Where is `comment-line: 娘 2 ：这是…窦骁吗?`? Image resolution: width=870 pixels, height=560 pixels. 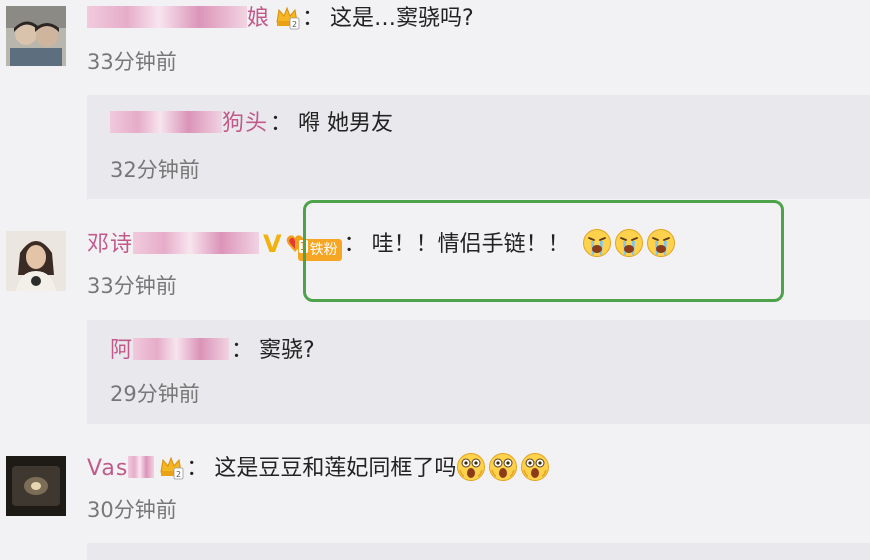
comment-line: 娘 2 ：这是…窦骁吗? is located at coordinates (280, 19).